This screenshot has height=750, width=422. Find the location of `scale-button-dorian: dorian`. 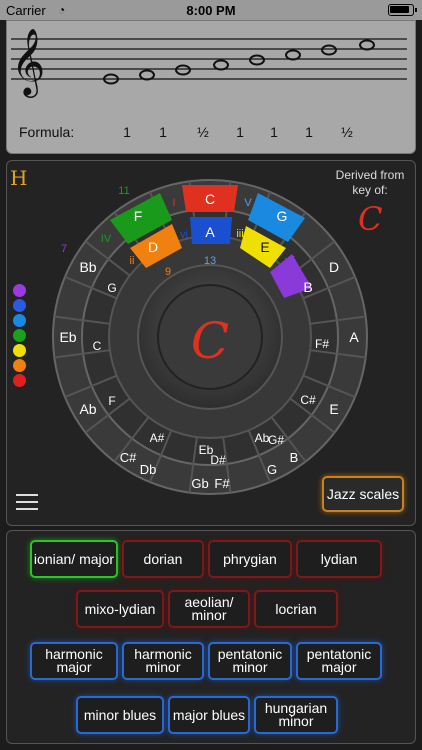

scale-button-dorian: dorian is located at coordinates (163, 559).